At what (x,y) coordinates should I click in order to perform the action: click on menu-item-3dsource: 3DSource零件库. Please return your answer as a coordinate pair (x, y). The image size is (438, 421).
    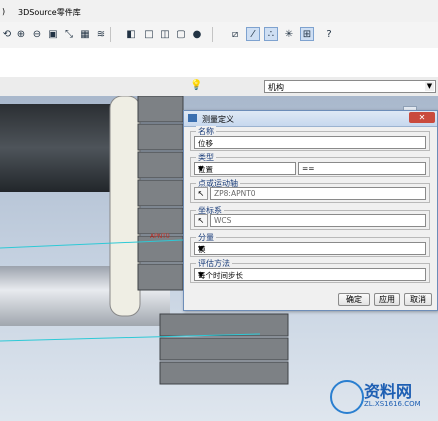
    Looking at the image, I should click on (49, 12).